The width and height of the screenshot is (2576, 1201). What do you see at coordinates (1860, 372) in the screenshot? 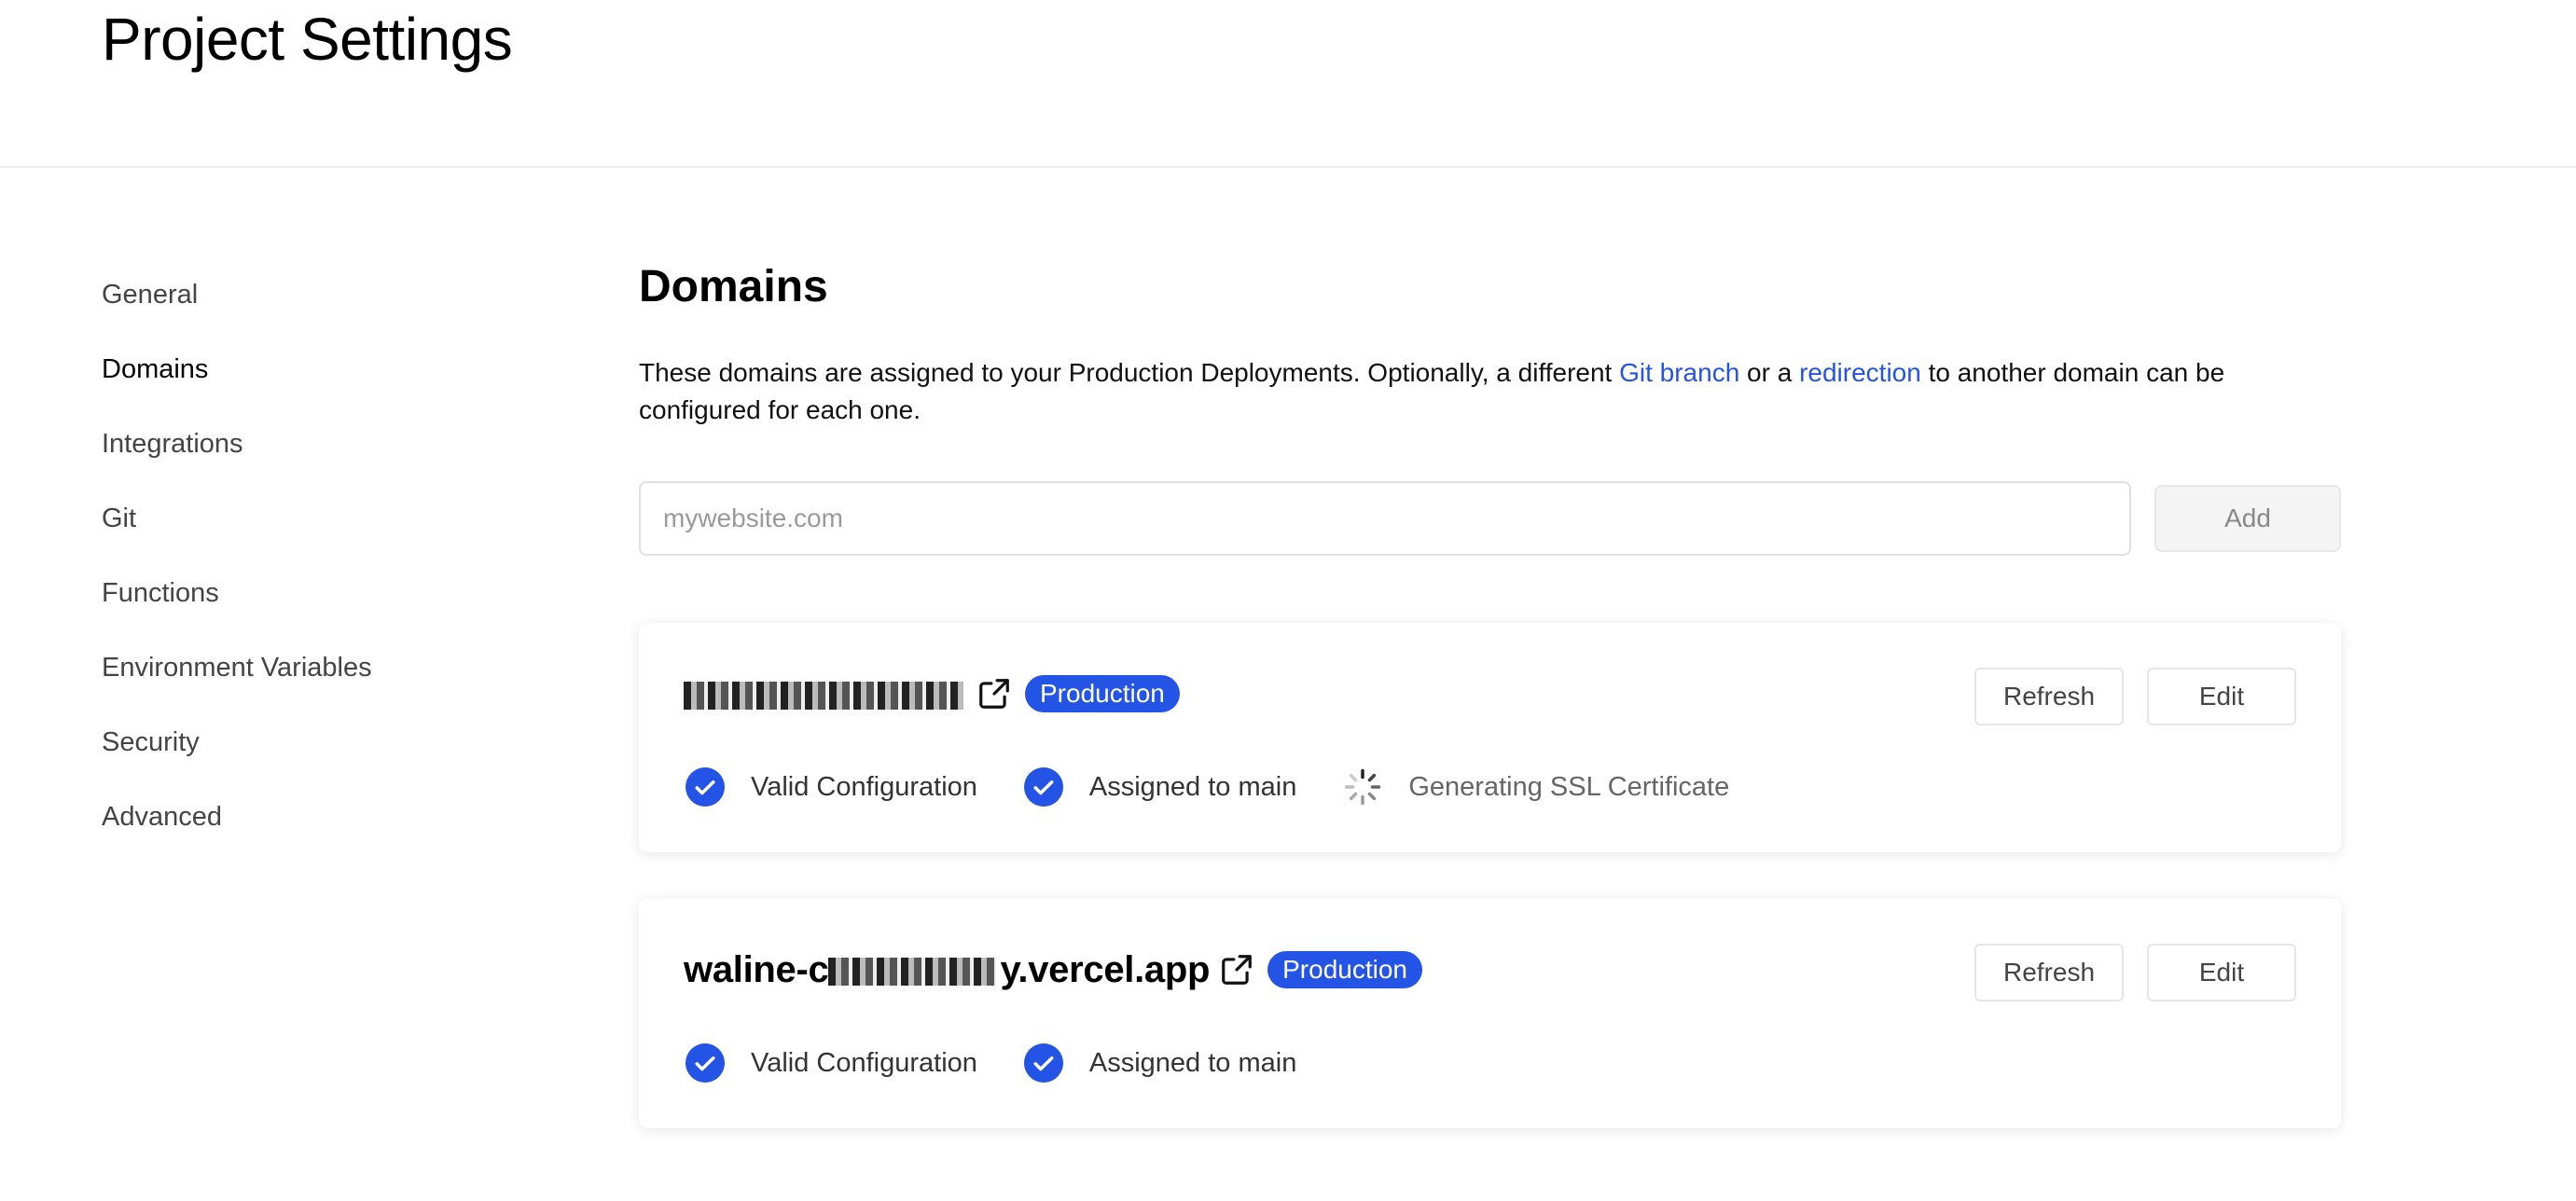
I see `redirection-link: redirection` at bounding box center [1860, 372].